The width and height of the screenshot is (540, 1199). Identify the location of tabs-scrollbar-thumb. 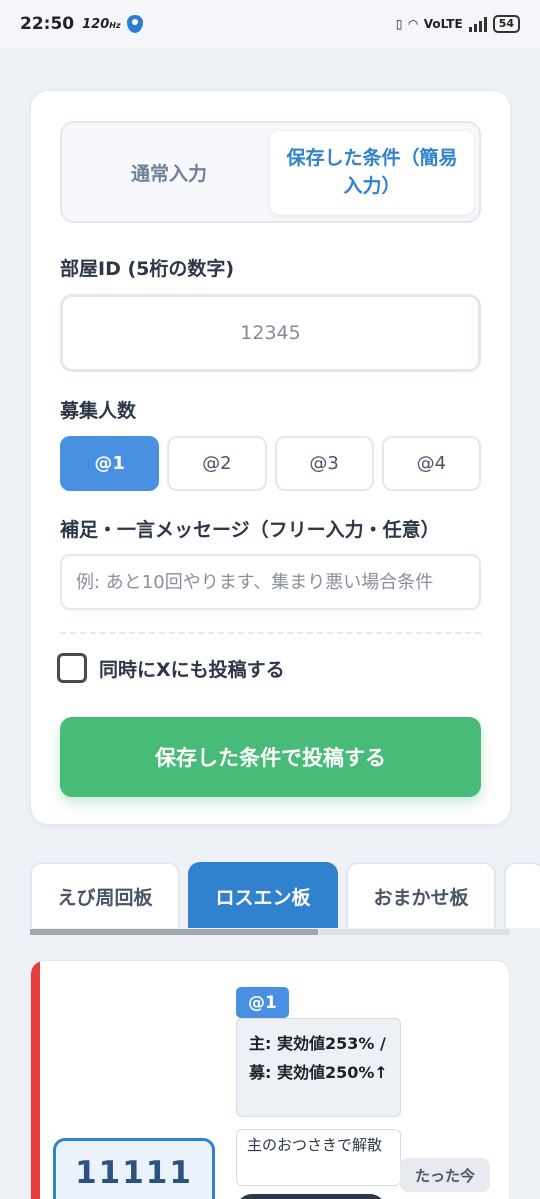
(174, 932).